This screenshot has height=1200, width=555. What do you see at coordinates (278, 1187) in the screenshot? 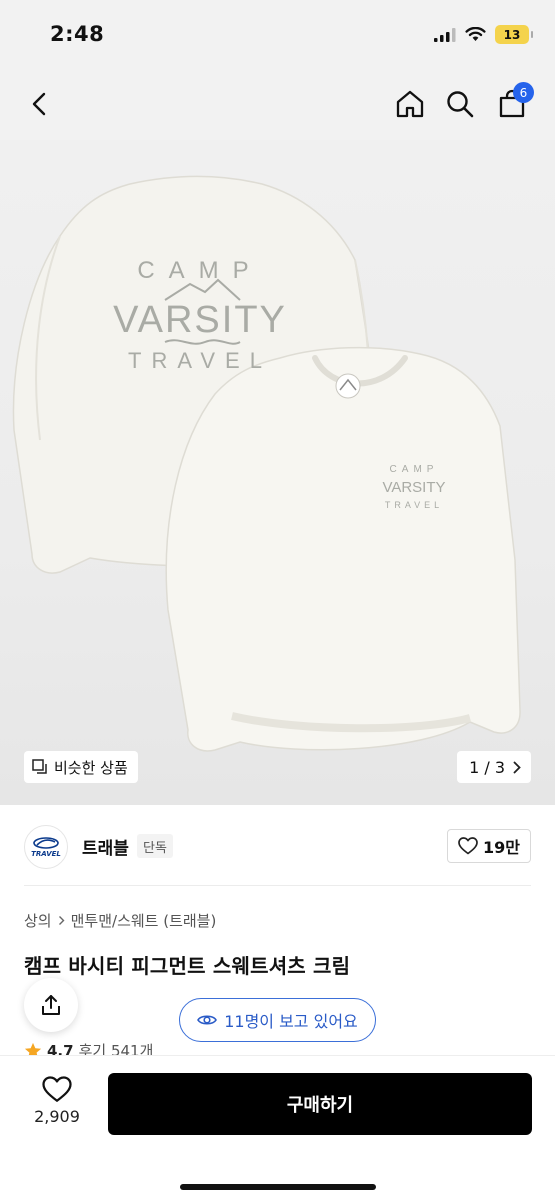
I see `home-indicator` at bounding box center [278, 1187].